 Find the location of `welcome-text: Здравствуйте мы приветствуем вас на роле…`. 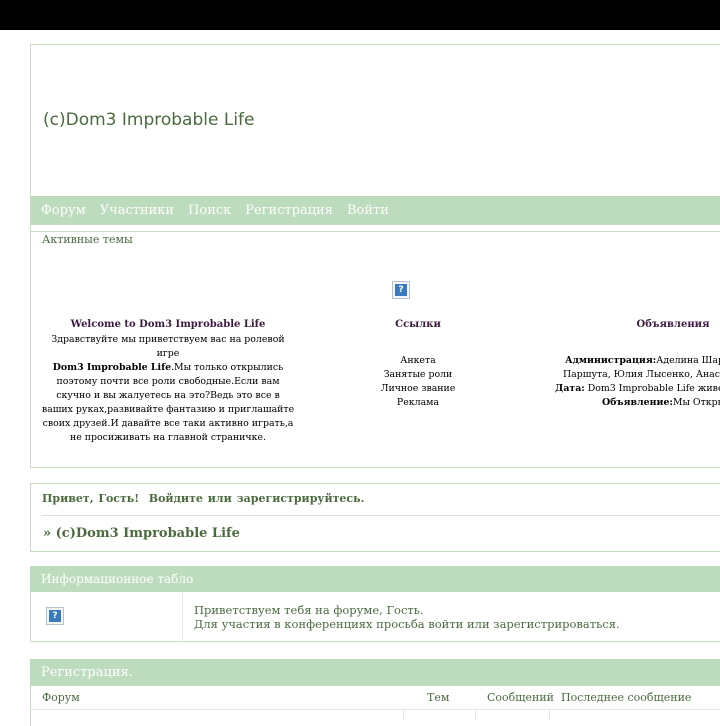

welcome-text: Здравствуйте мы приветствуем вас на роле… is located at coordinates (168, 389).